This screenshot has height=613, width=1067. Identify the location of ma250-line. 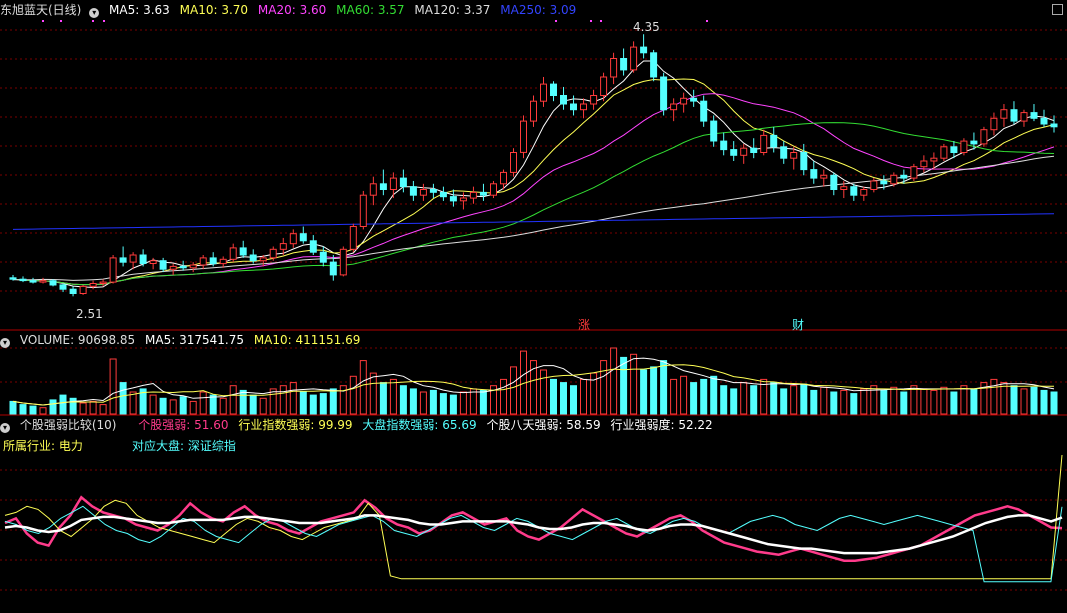
(533, 221).